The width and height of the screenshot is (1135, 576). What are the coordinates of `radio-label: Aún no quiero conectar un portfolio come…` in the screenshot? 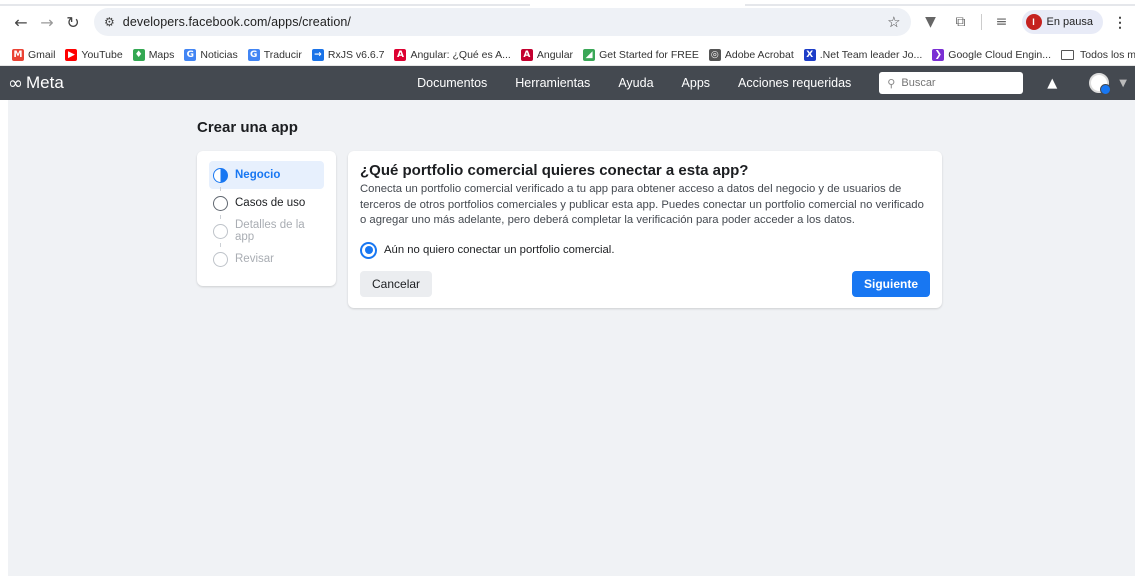 It's located at (499, 250).